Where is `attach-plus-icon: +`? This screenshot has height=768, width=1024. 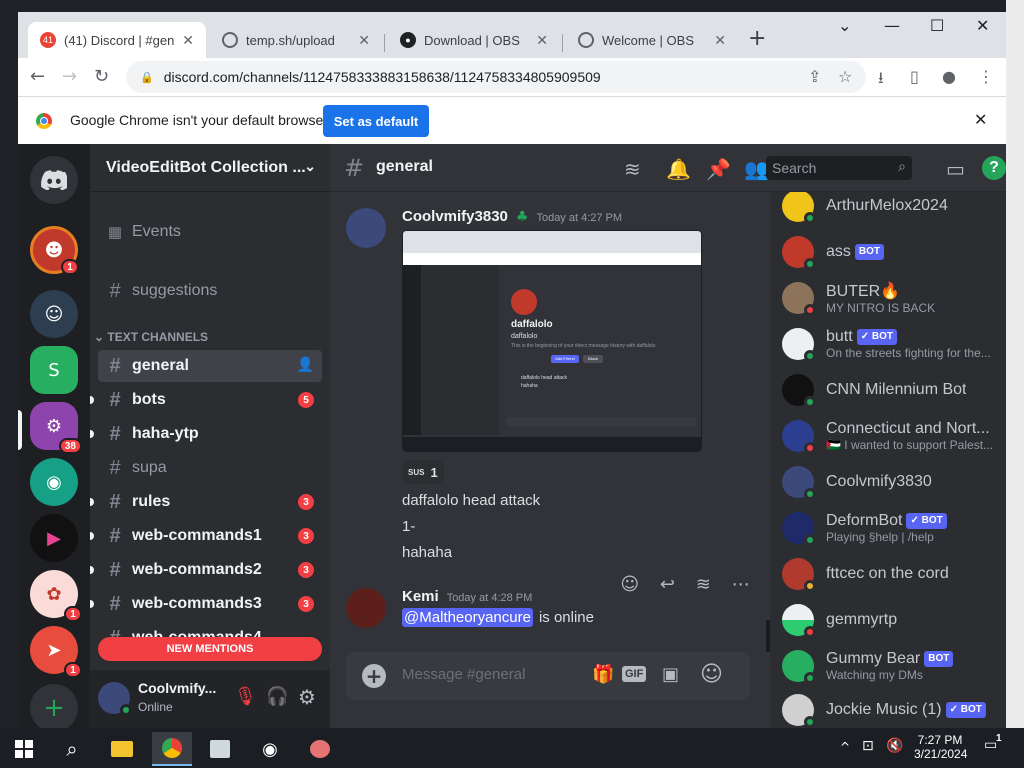
attach-plus-icon: + is located at coordinates (374, 676).